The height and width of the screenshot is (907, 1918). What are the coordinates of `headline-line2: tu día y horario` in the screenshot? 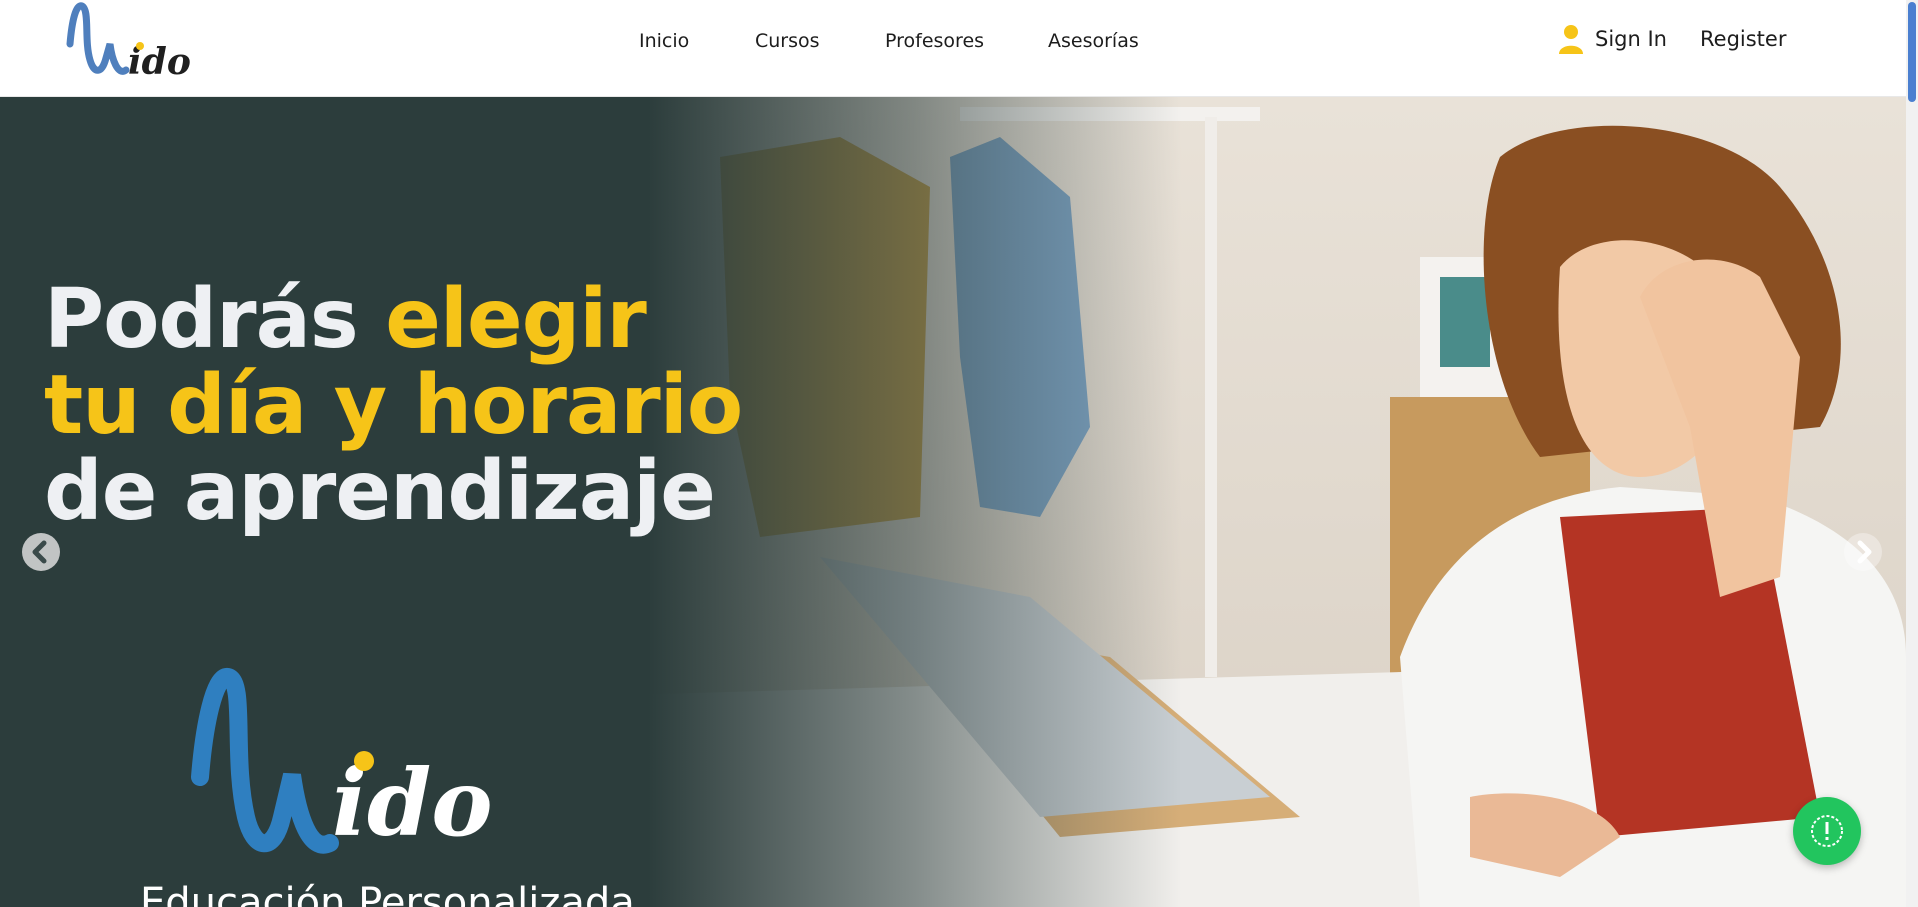 It's located at (393, 405).